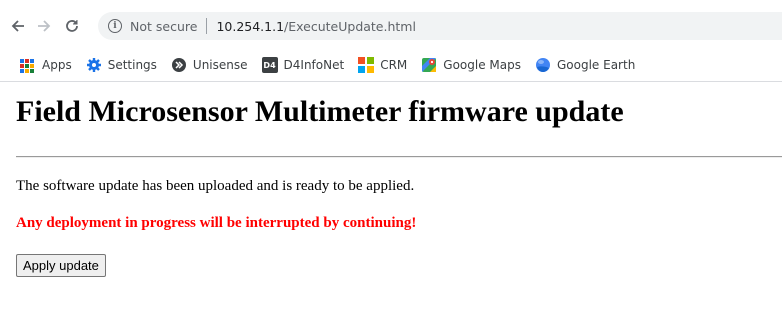 This screenshot has width=782, height=333. I want to click on bookmark-label: Apps, so click(57, 65).